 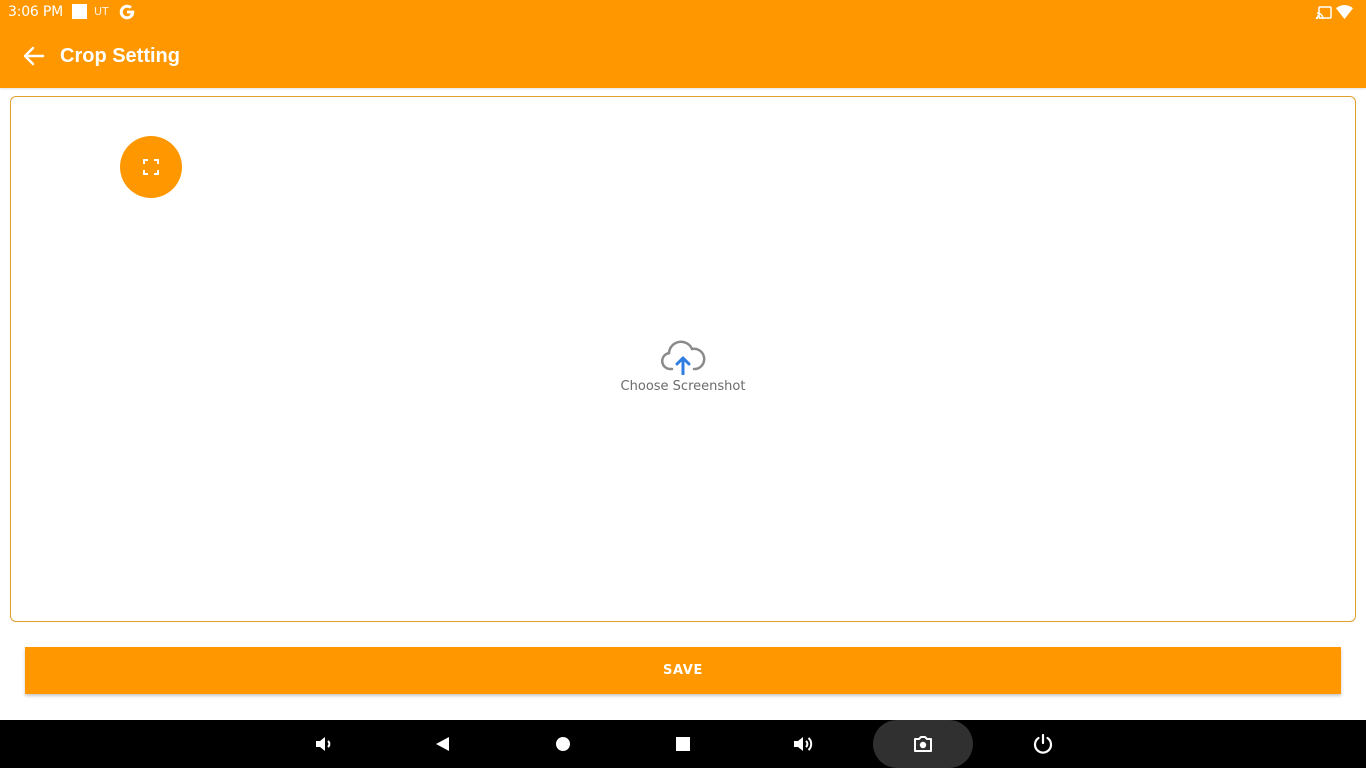 I want to click on notification-square-icon, so click(x=79, y=11).